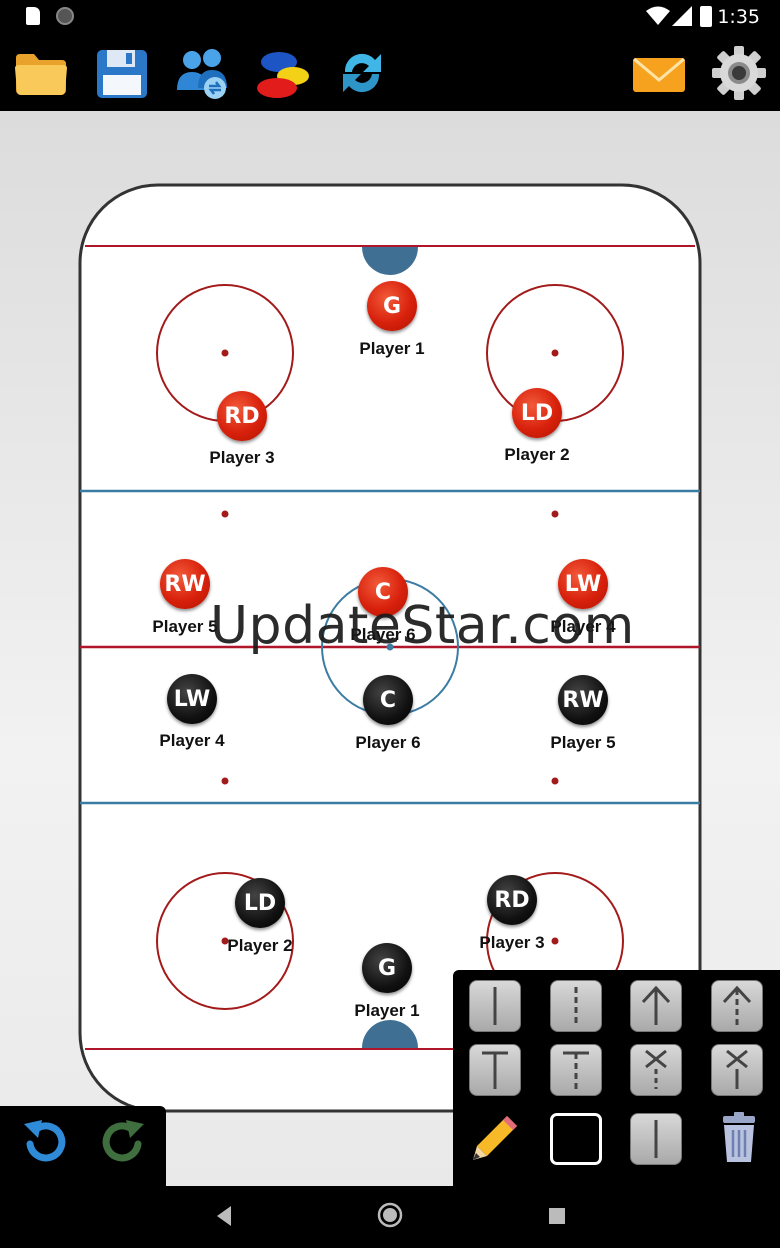  I want to click on team-swap-button, so click(202, 73).